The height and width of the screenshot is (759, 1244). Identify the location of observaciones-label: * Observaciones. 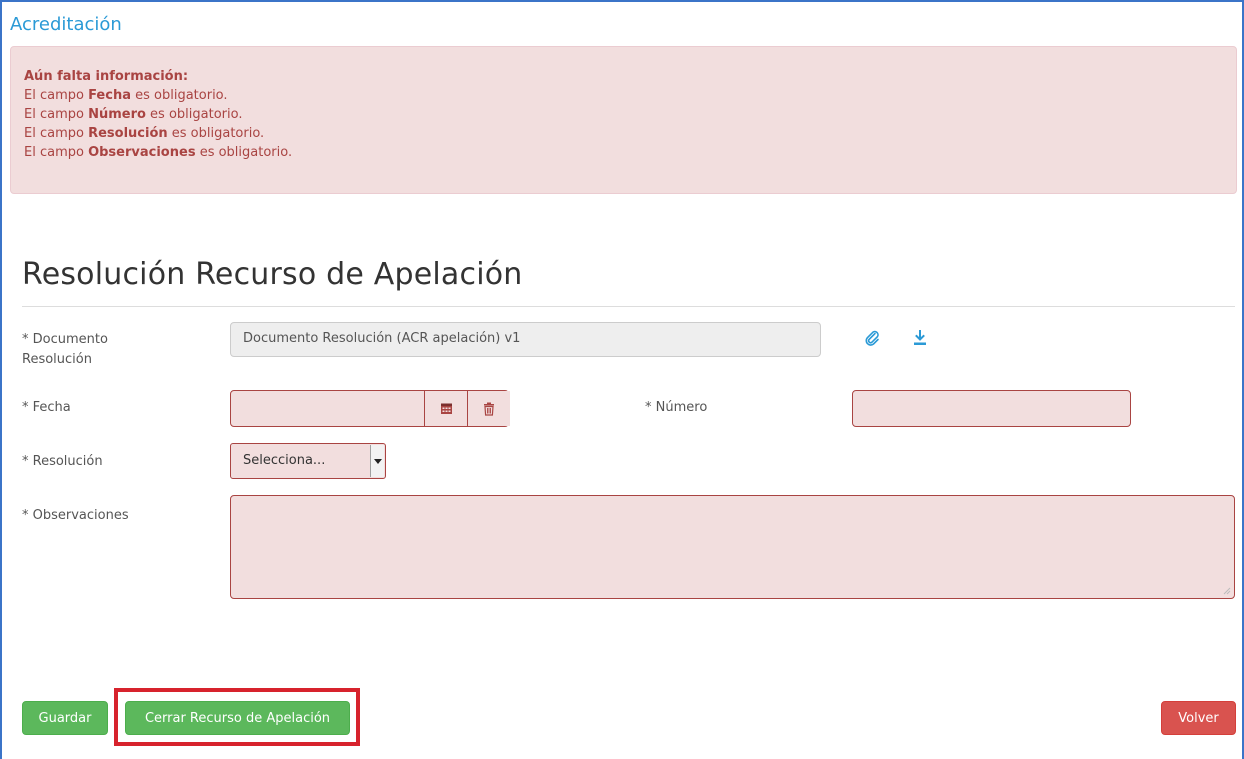
(75, 515).